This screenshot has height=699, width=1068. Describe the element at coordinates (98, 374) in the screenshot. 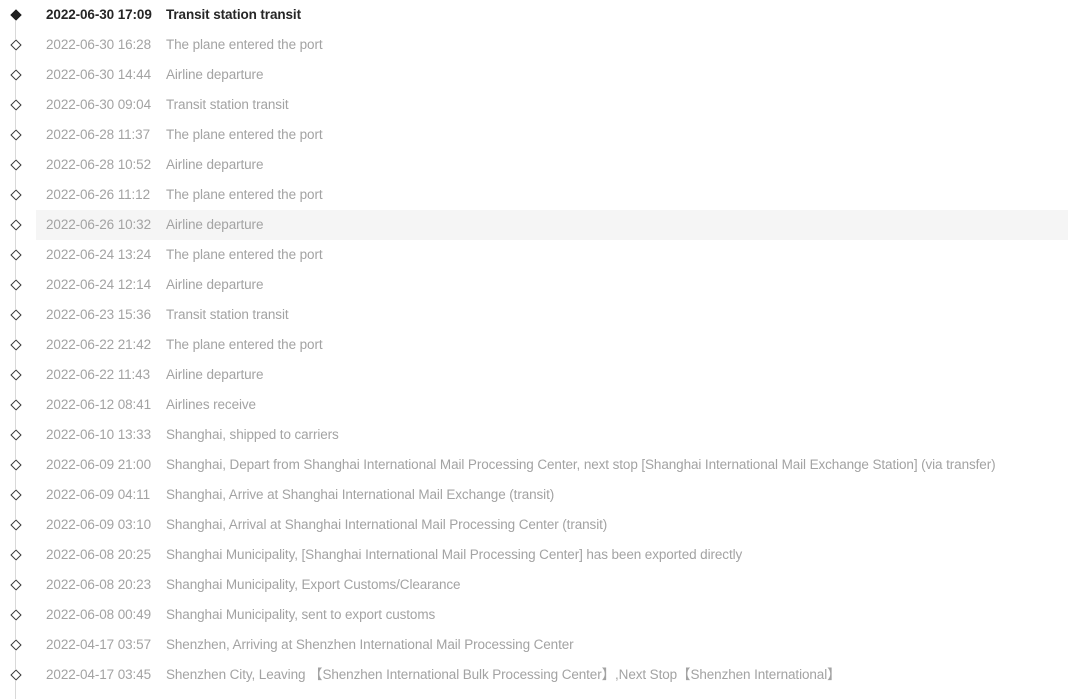

I see `event-timestamp: 2022-06-22 11:43` at that location.